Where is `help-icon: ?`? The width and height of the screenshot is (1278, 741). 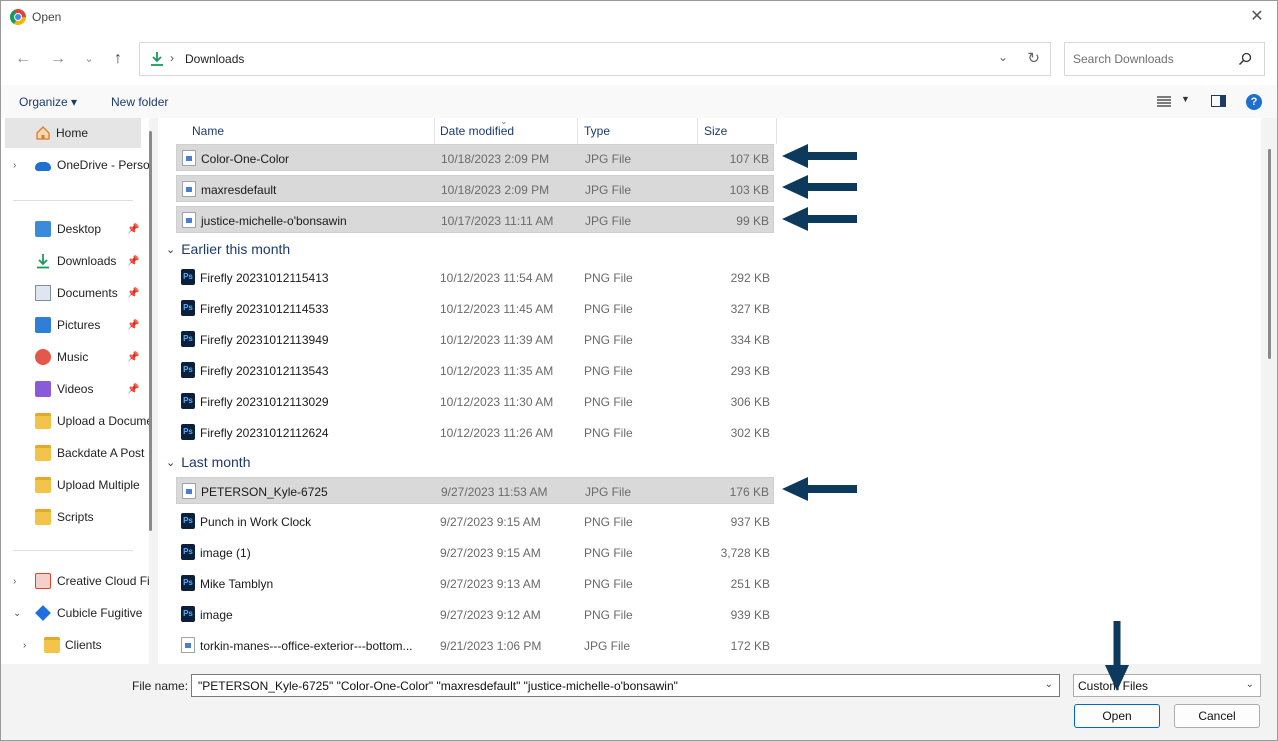
help-icon: ? is located at coordinates (1254, 102).